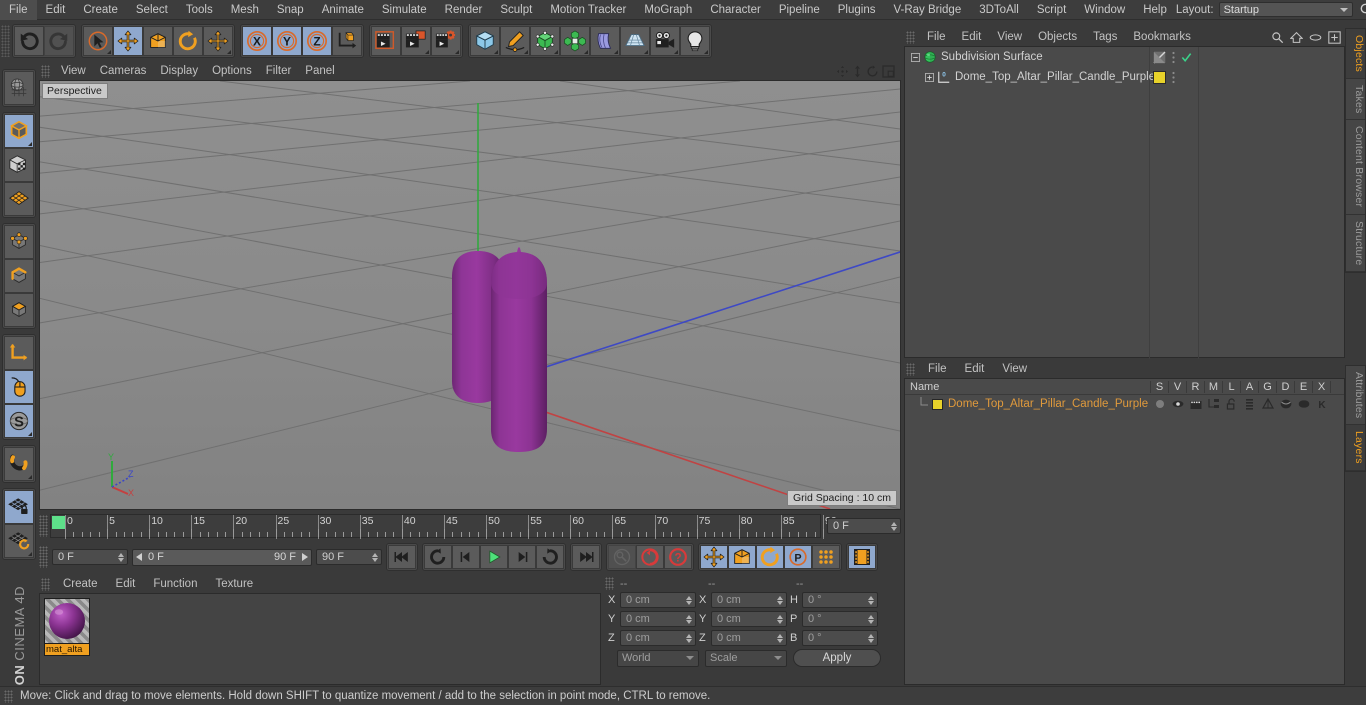 The image size is (1366, 705). Describe the element at coordinates (319, 71) in the screenshot. I see `viewport-menu-panel: Panel` at that location.